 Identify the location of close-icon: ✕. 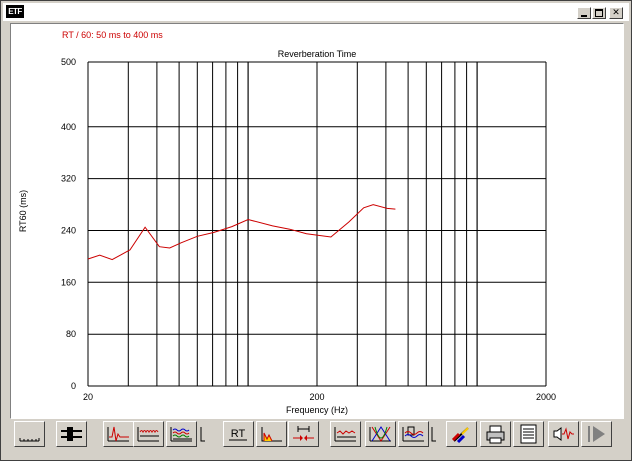
(616, 13).